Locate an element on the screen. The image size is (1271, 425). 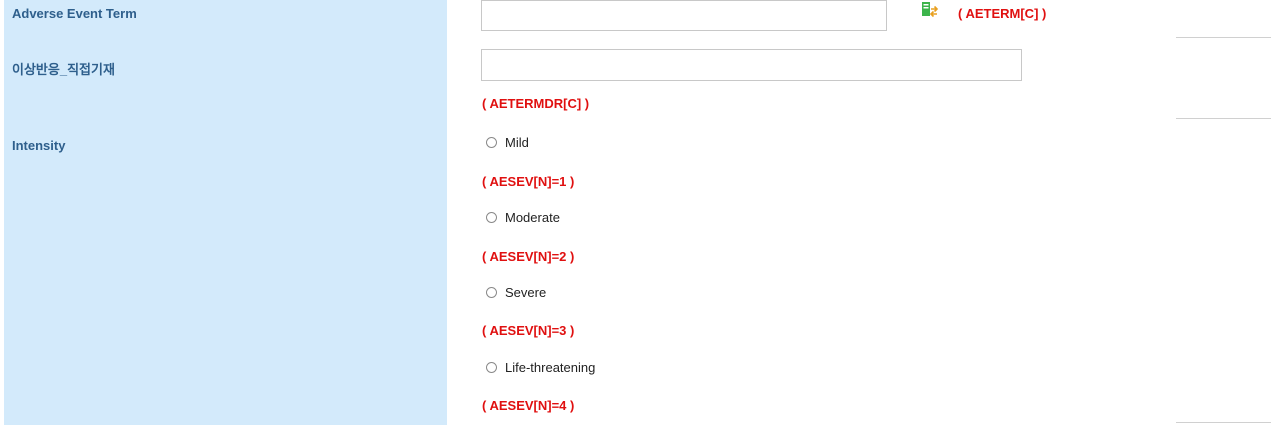
option-label: Severe is located at coordinates (526, 292).